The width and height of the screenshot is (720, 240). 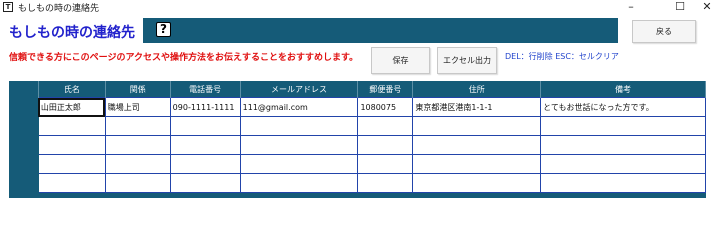 What do you see at coordinates (707, 7) in the screenshot?
I see `close-button: ✕` at bounding box center [707, 7].